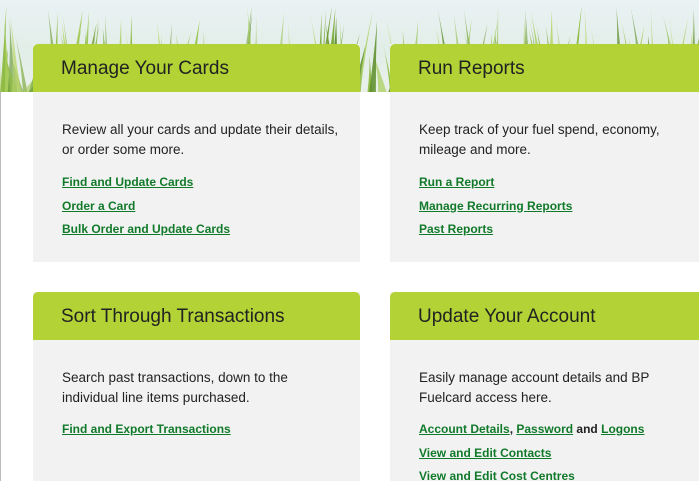 The image size is (699, 481). Describe the element at coordinates (485, 453) in the screenshot. I see `edit-contacts-link: View and Edit Contacts` at that location.